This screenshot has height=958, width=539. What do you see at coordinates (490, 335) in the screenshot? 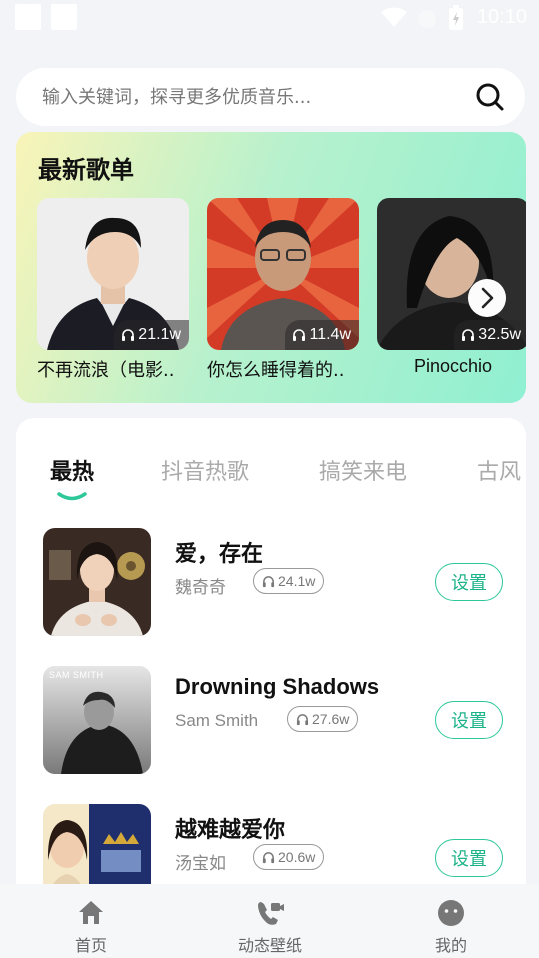
I see `play-count-badge: 32.5w` at bounding box center [490, 335].